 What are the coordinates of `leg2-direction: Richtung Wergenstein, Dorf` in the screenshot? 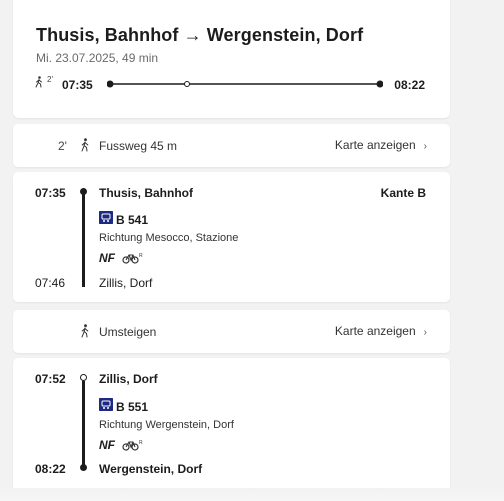 It's located at (166, 425).